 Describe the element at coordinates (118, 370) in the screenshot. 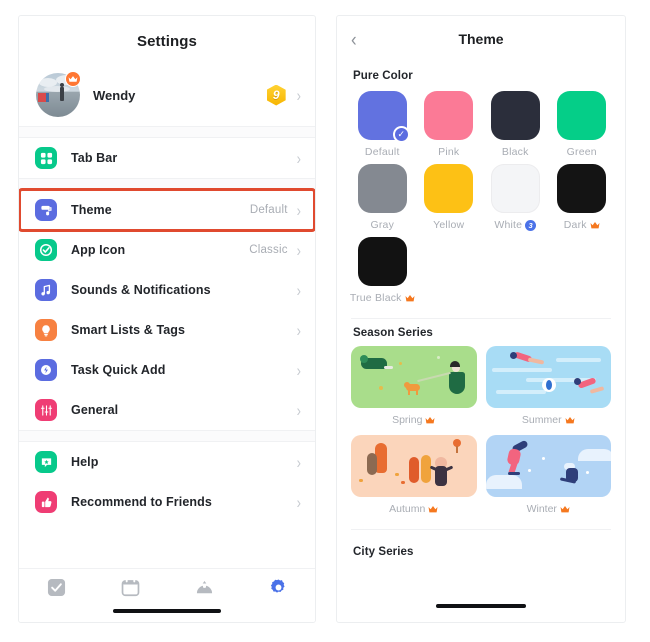

I see `sidebar-item-label: Task Quick Add` at that location.